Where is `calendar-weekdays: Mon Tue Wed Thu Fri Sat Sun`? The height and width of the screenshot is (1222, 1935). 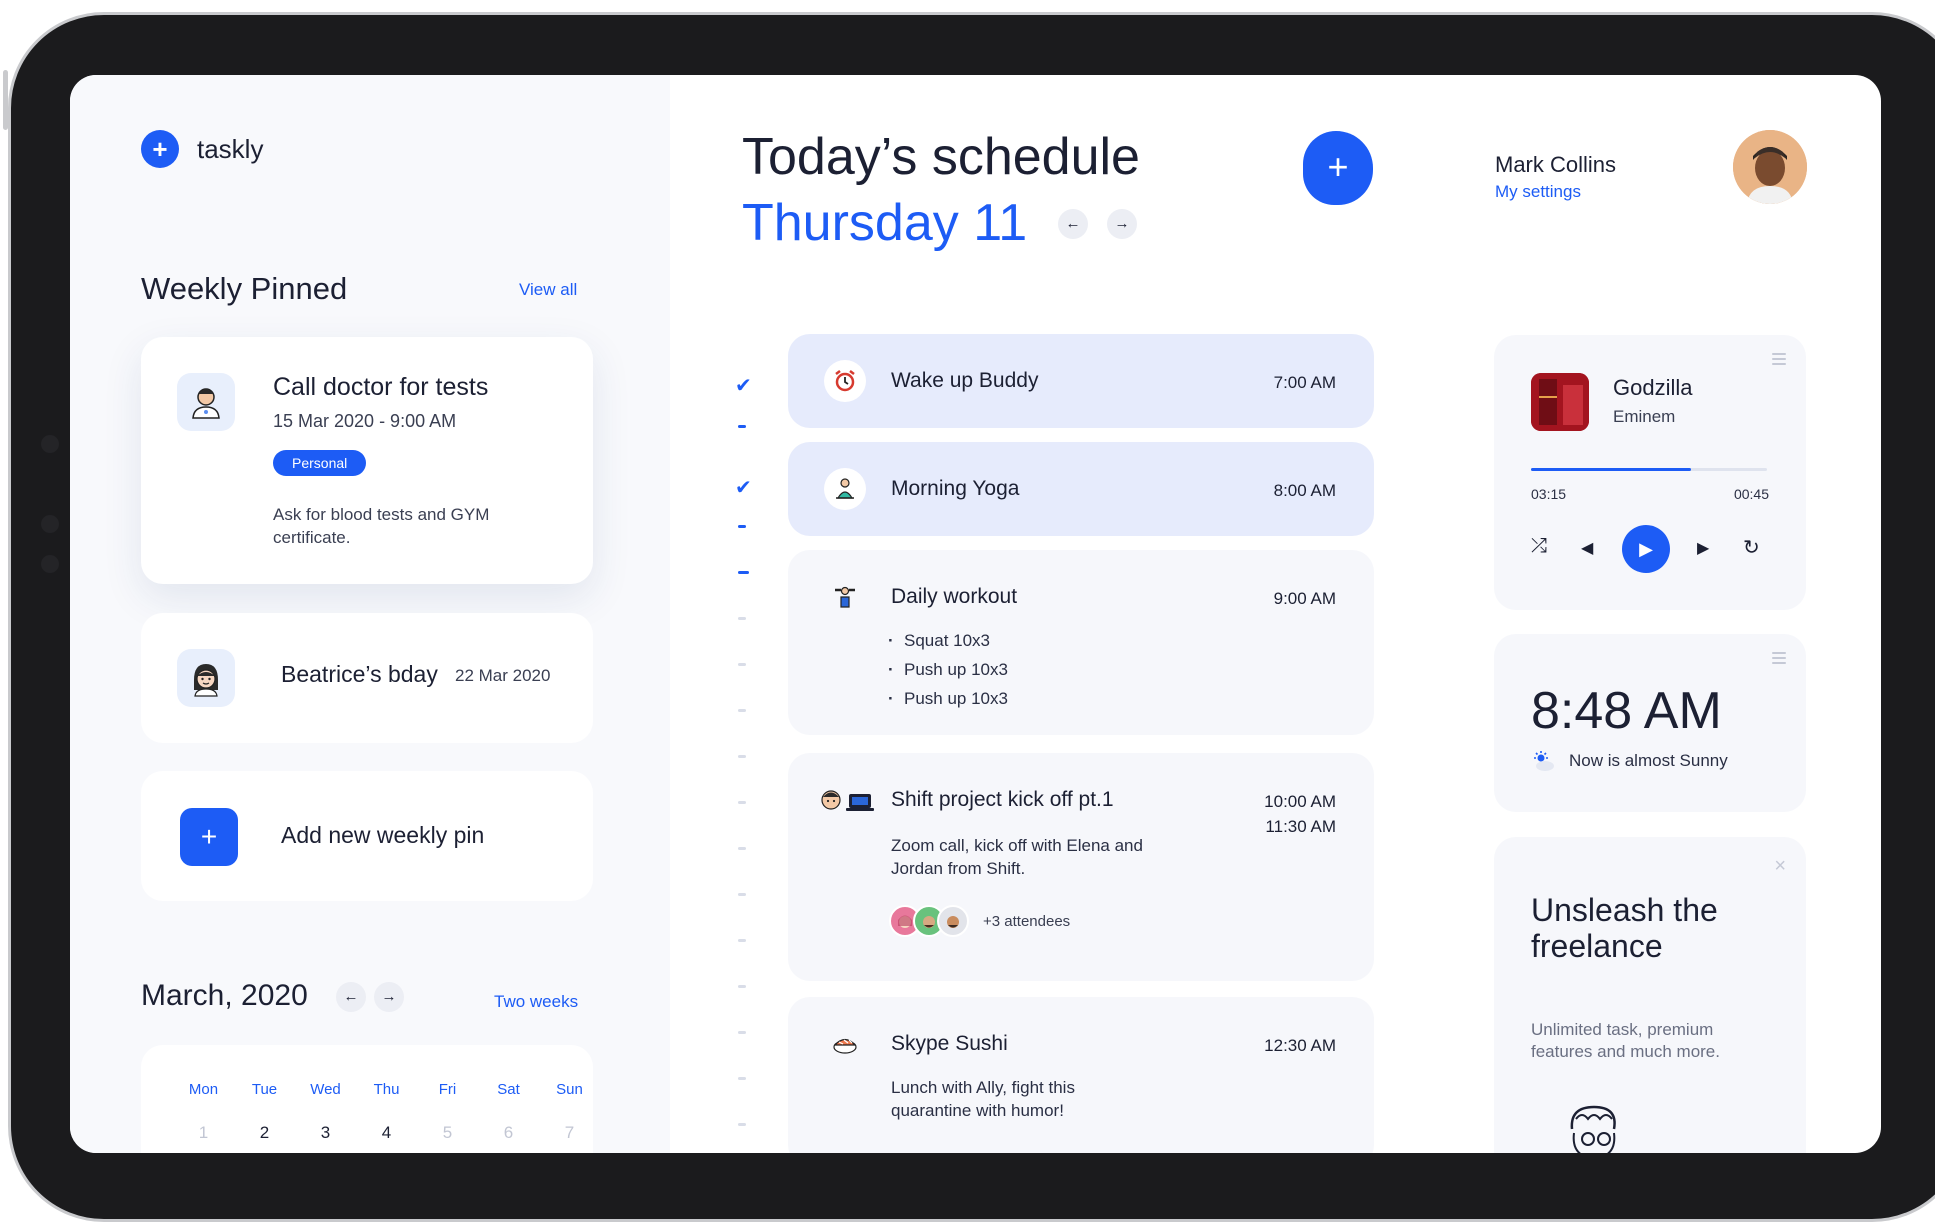
calendar-weekdays: Mon Tue Wed Thu Fri Sat Sun is located at coordinates (386, 1089).